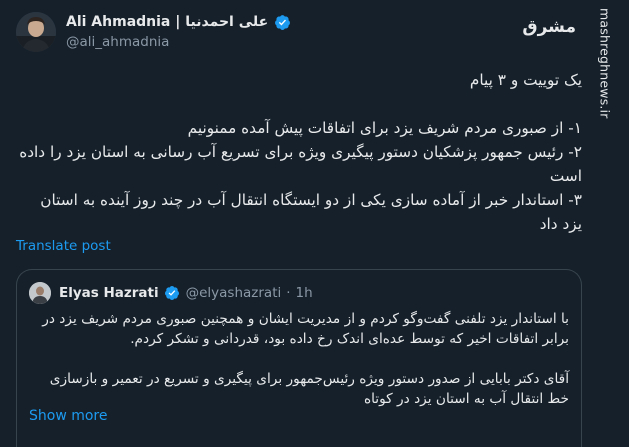 The width and height of the screenshot is (629, 447). Describe the element at coordinates (282, 22) in the screenshot. I see `verified-badge-icon` at that location.